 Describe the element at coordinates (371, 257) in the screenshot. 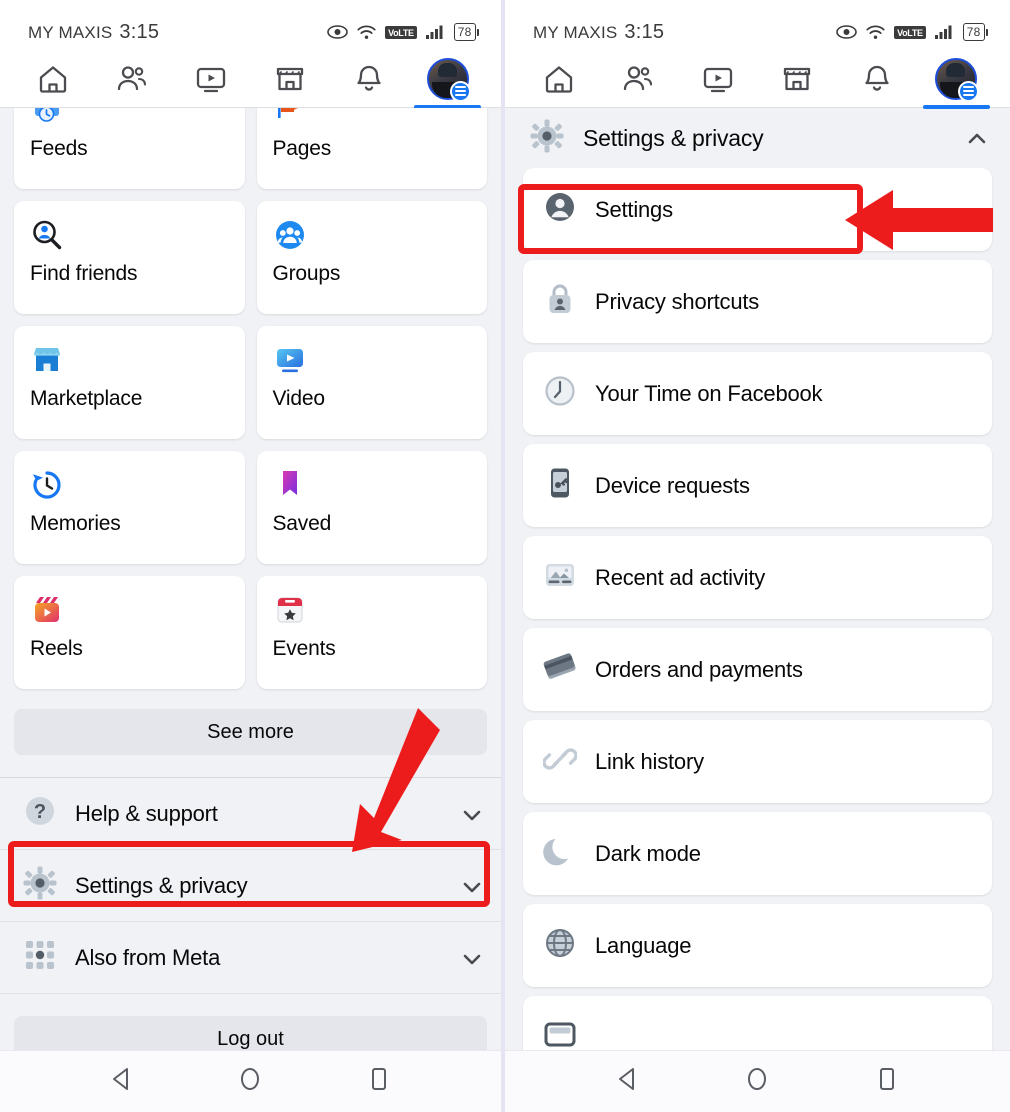

I see `card-groups: Groups` at that location.